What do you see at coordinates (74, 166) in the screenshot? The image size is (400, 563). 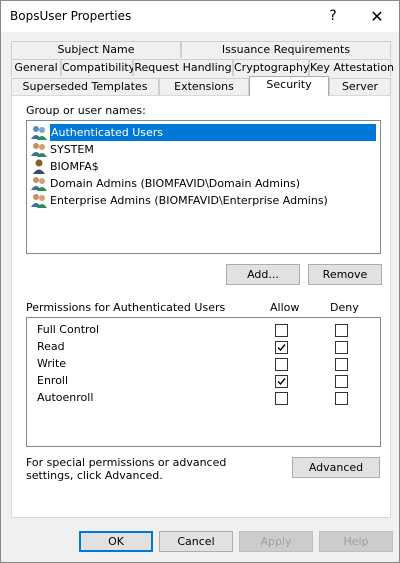 I see `user-name: BIOMFA$` at bounding box center [74, 166].